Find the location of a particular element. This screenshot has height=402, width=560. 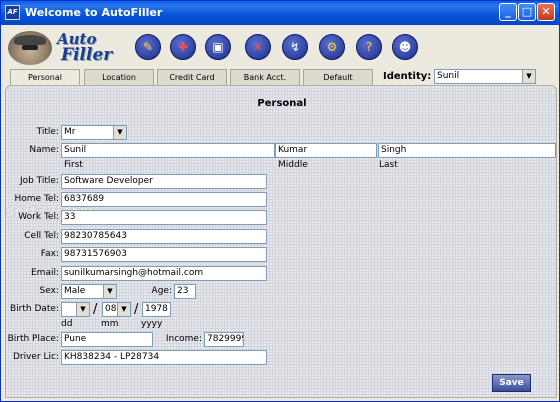

birth-month-select: 08 ▼ is located at coordinates (116, 309).